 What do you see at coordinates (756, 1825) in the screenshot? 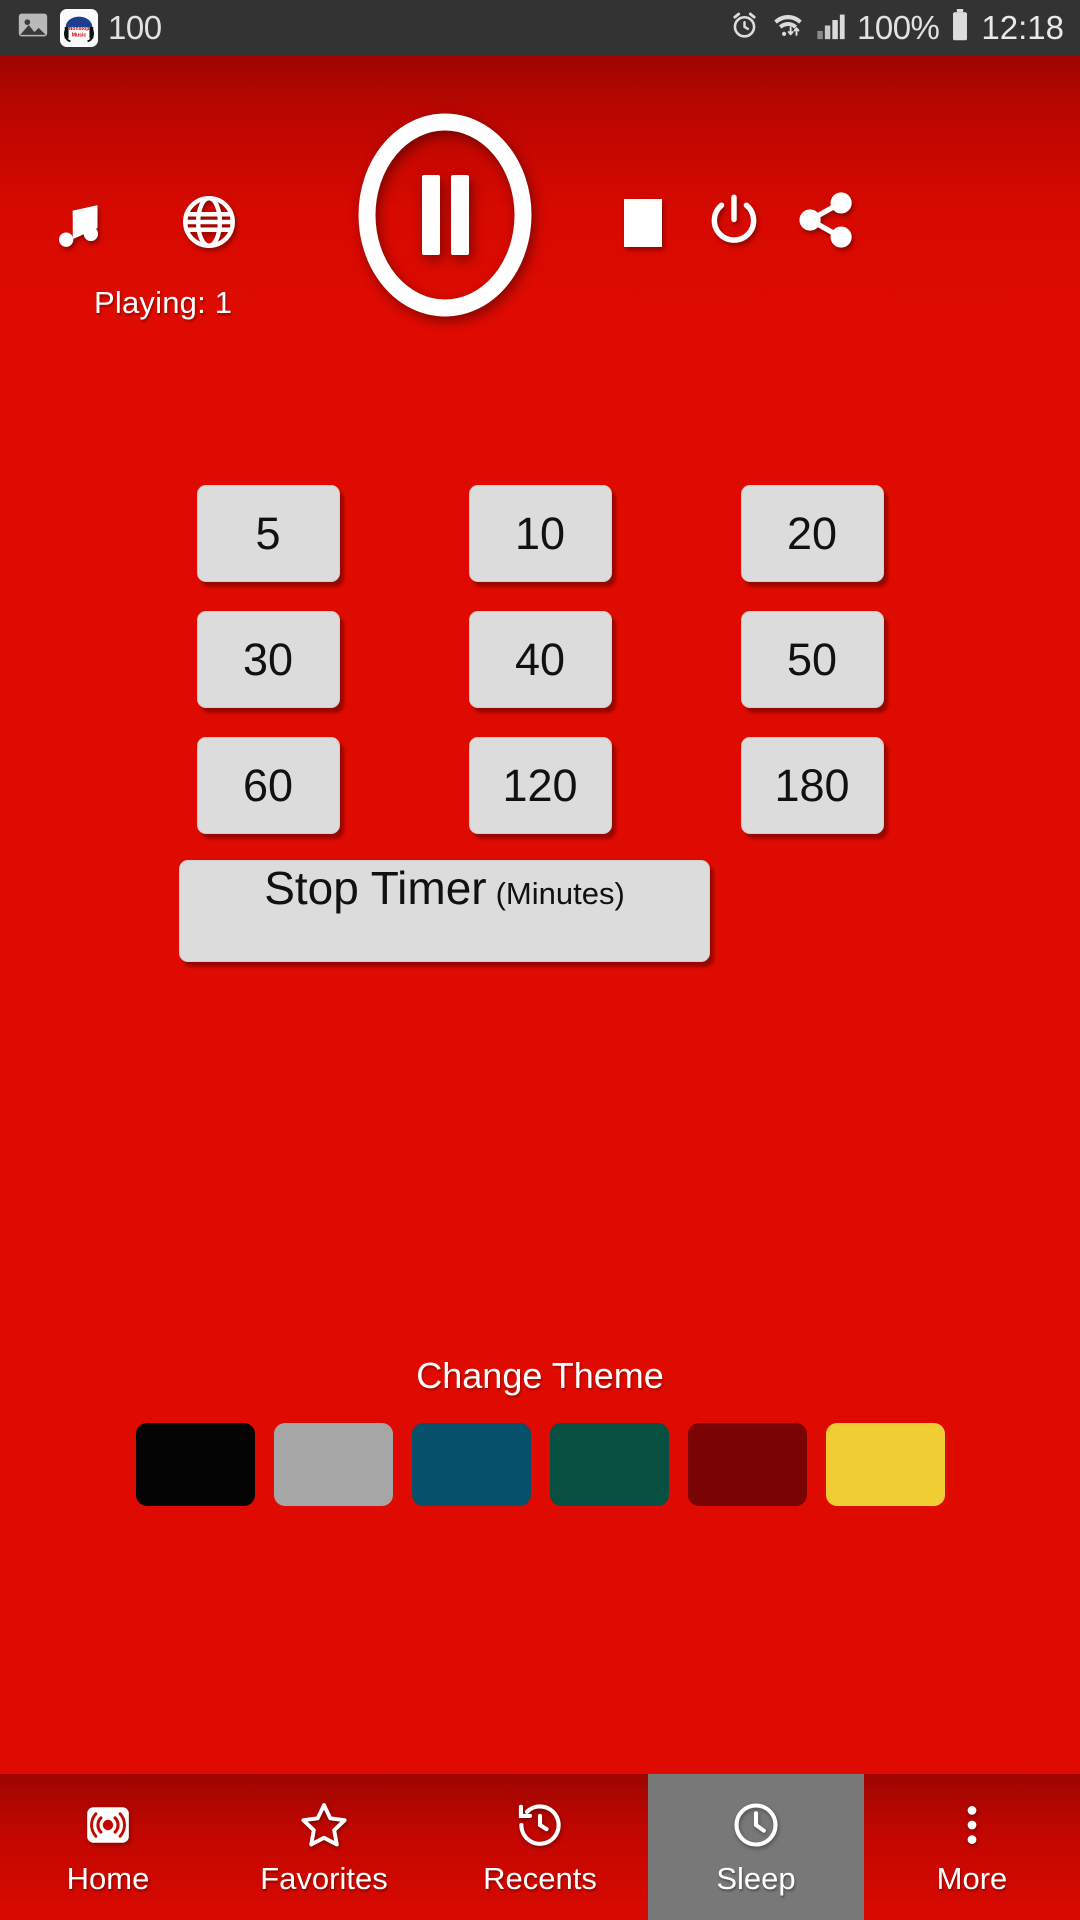
I see `clock-icon` at bounding box center [756, 1825].